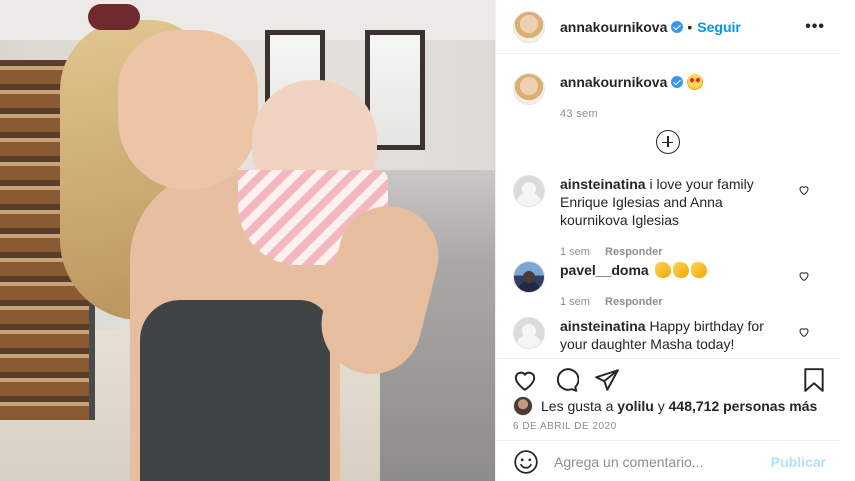 This screenshot has height=481, width=855. What do you see at coordinates (815, 27) in the screenshot?
I see `more-options-icon: •••` at bounding box center [815, 27].